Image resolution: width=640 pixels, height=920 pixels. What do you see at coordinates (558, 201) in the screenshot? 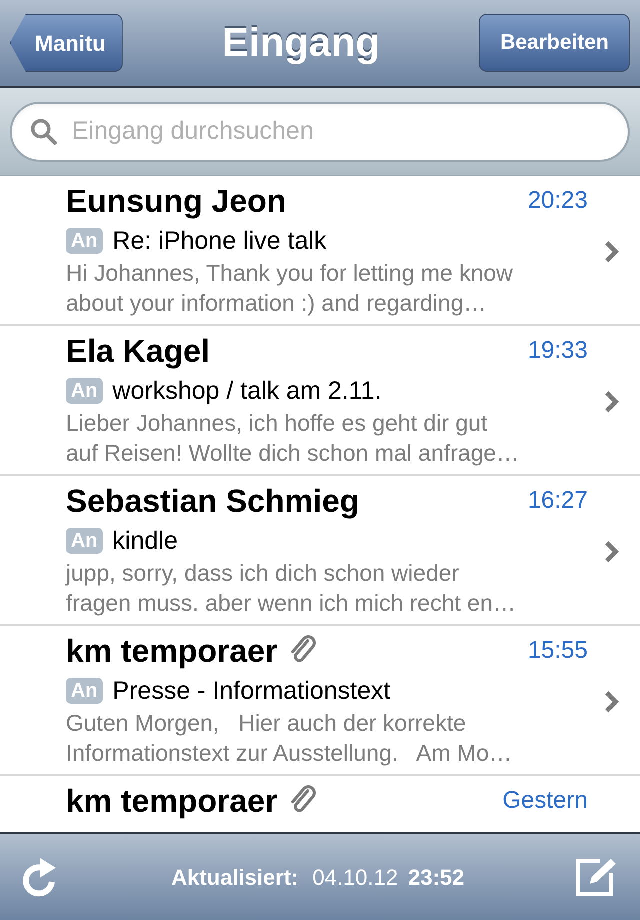
I see `message-time: 20:23` at bounding box center [558, 201].